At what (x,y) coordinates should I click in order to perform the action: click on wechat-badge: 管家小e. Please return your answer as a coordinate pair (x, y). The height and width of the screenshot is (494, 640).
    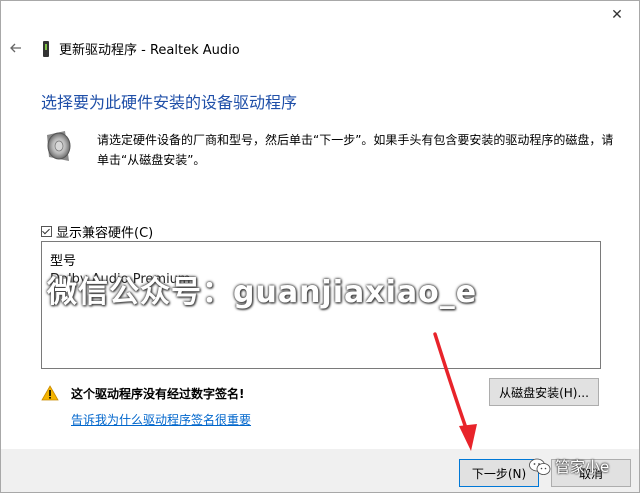
    Looking at the image, I should click on (569, 466).